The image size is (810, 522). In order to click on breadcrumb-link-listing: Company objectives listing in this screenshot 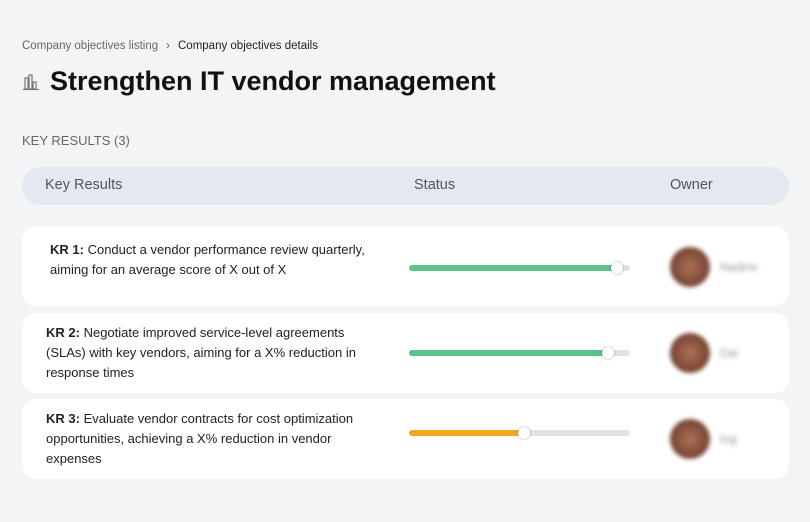, I will do `click(90, 46)`.